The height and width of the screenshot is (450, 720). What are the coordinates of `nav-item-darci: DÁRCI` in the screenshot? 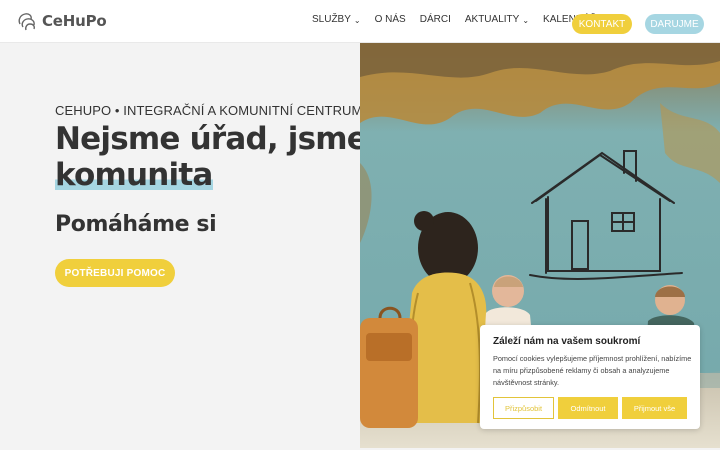 It's located at (435, 19).